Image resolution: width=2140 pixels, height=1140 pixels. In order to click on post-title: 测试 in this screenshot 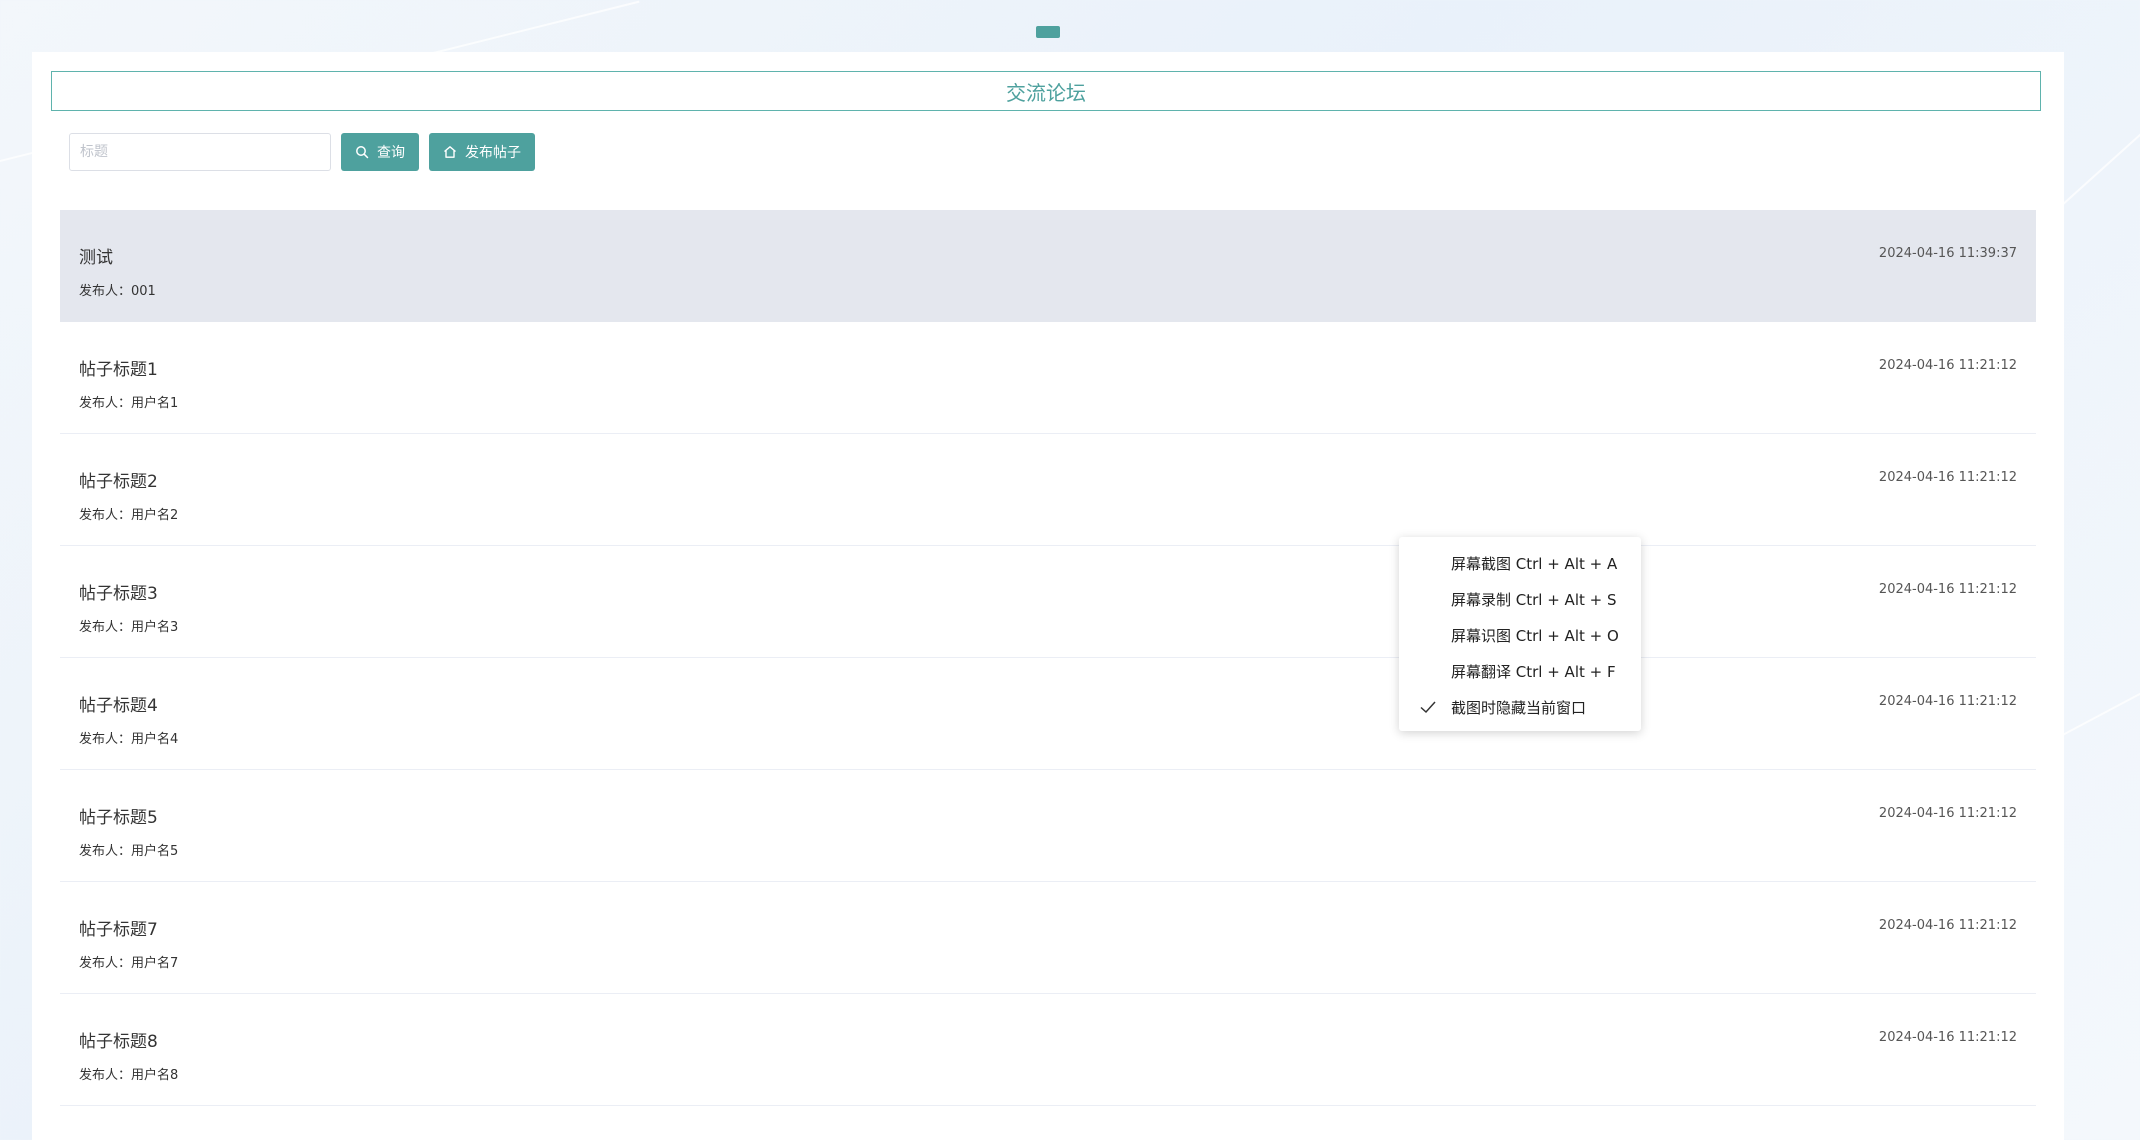, I will do `click(96, 255)`.